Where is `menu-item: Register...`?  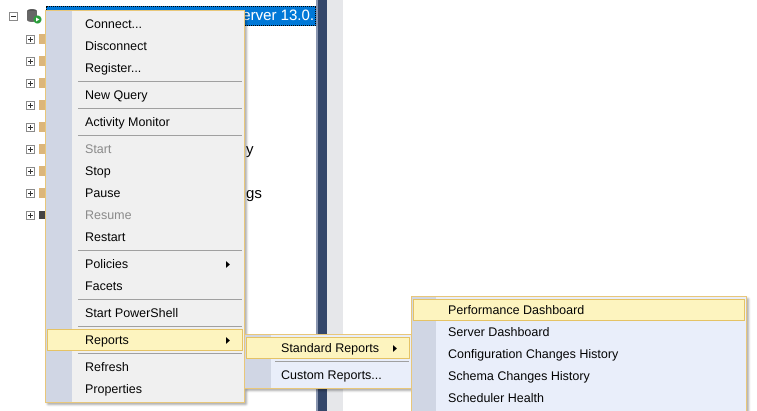 menu-item: Register... is located at coordinates (145, 68).